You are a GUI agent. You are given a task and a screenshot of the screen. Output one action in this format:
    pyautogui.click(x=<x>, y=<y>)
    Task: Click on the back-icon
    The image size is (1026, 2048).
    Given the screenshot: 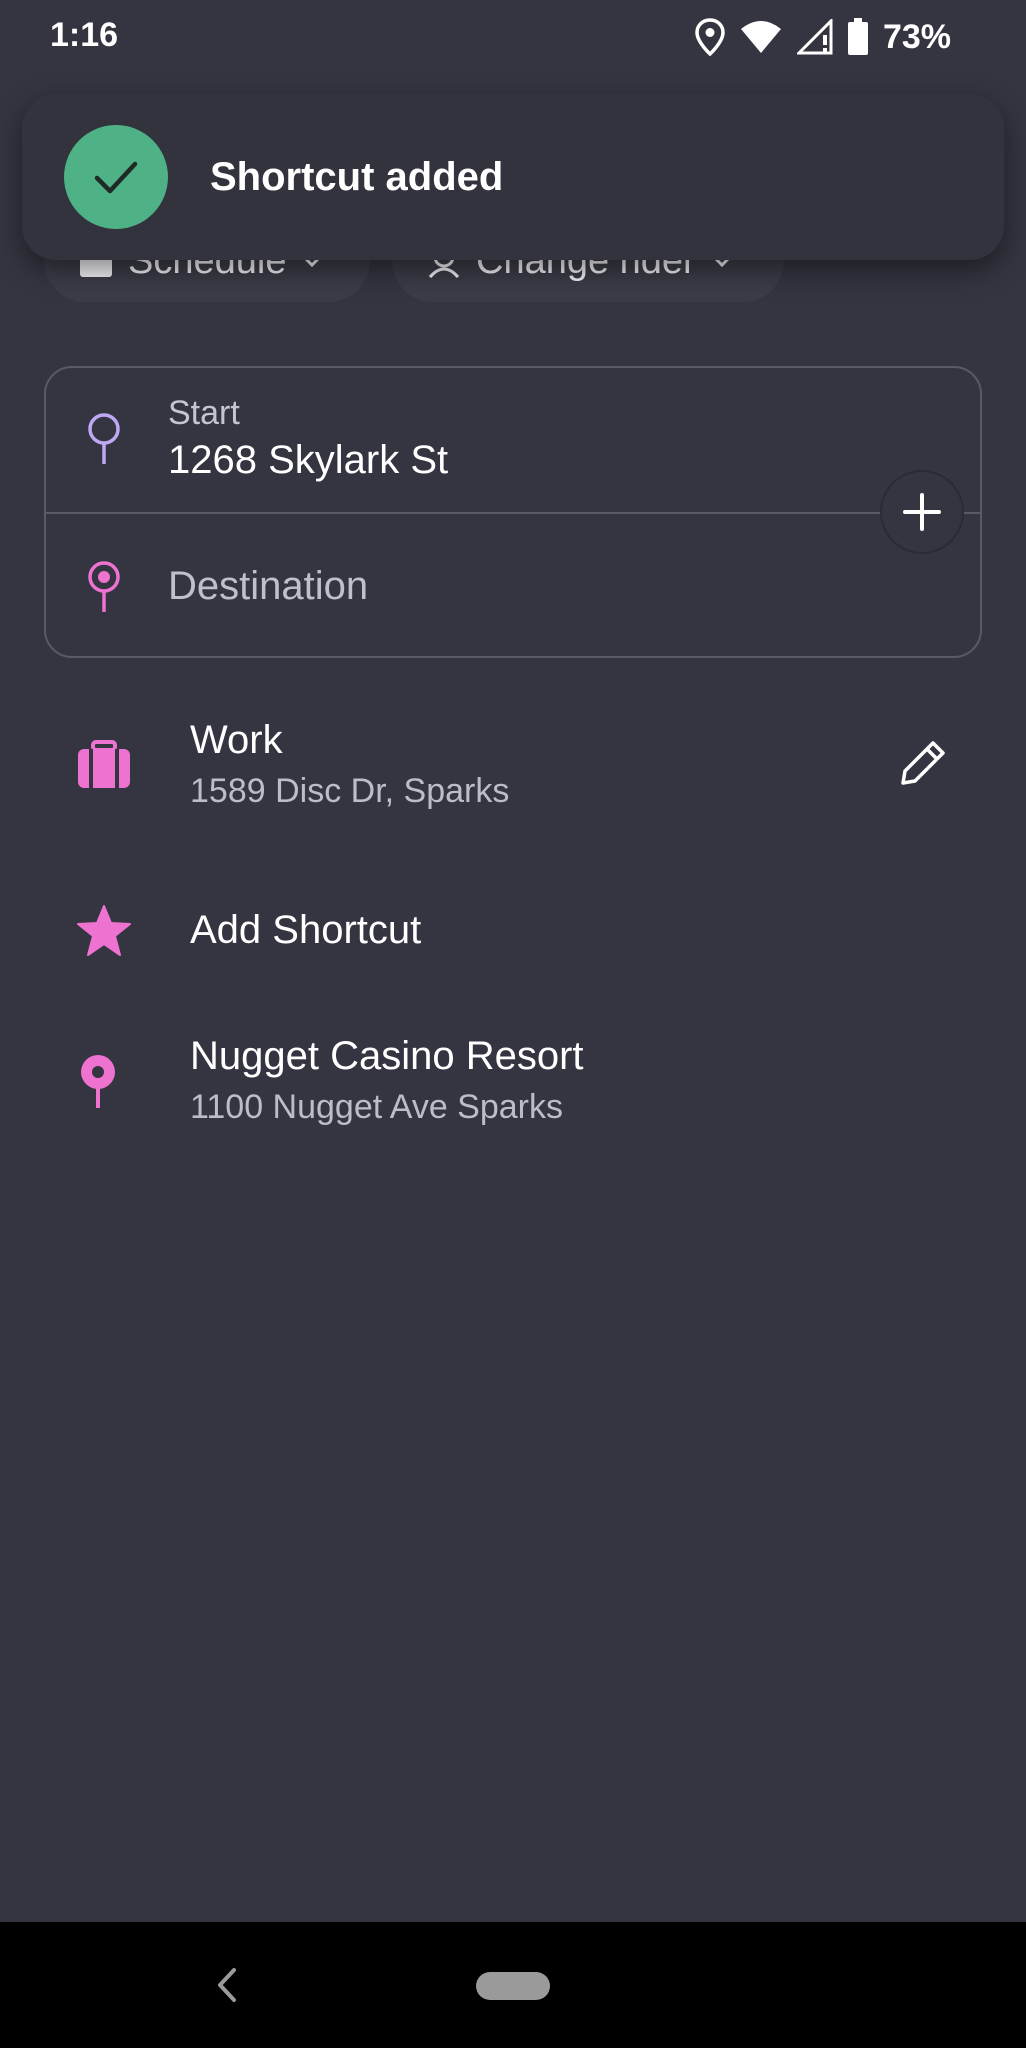 What is the action you would take?
    pyautogui.click(x=226, y=1985)
    